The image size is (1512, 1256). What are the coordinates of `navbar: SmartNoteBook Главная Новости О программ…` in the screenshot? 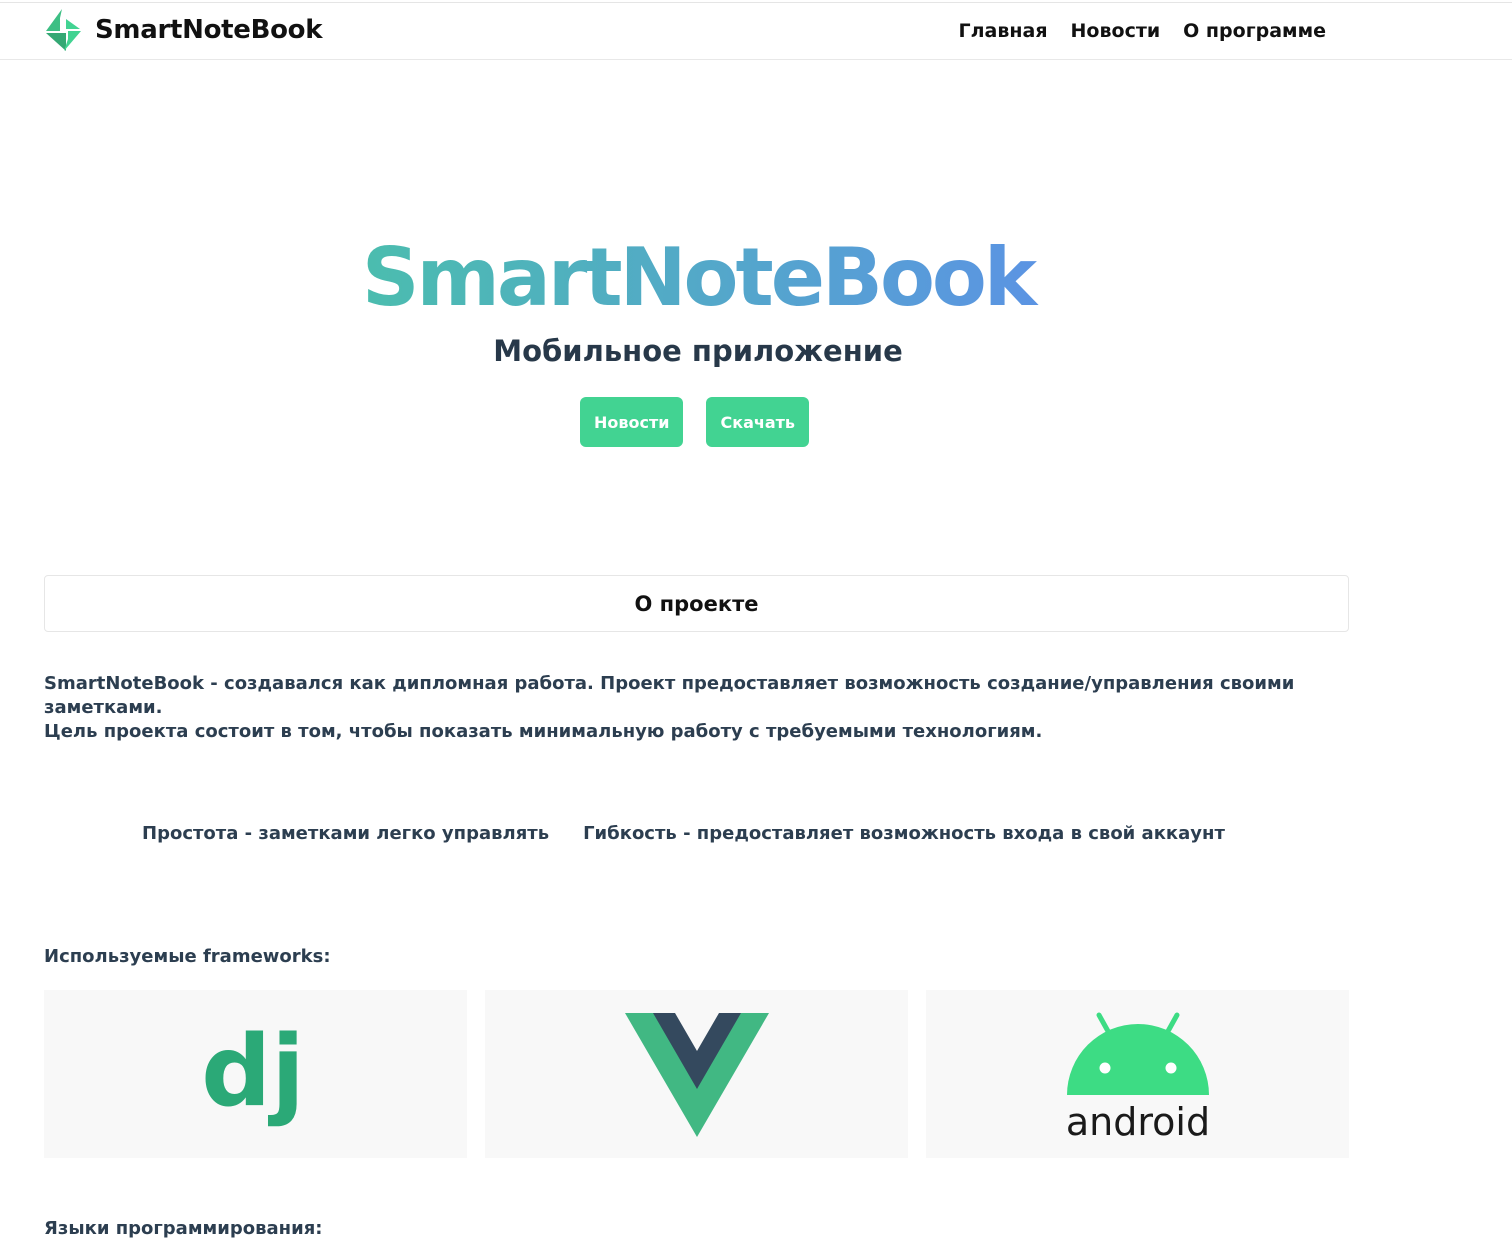 It's located at (756, 31).